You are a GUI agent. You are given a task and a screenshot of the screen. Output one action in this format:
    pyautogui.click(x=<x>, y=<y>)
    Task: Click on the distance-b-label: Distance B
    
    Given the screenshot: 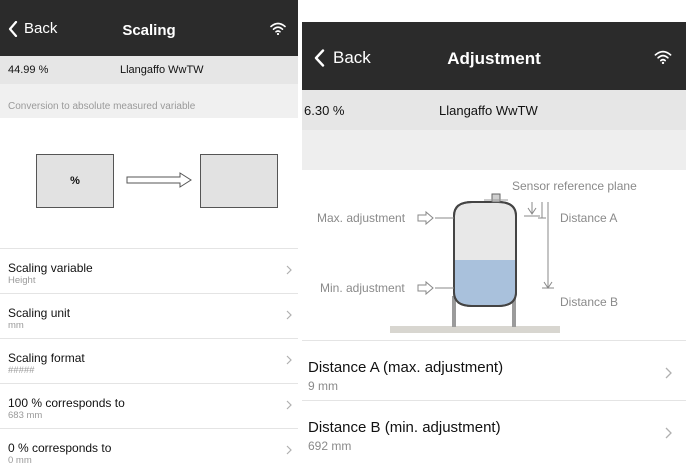 What is the action you would take?
    pyautogui.click(x=589, y=302)
    